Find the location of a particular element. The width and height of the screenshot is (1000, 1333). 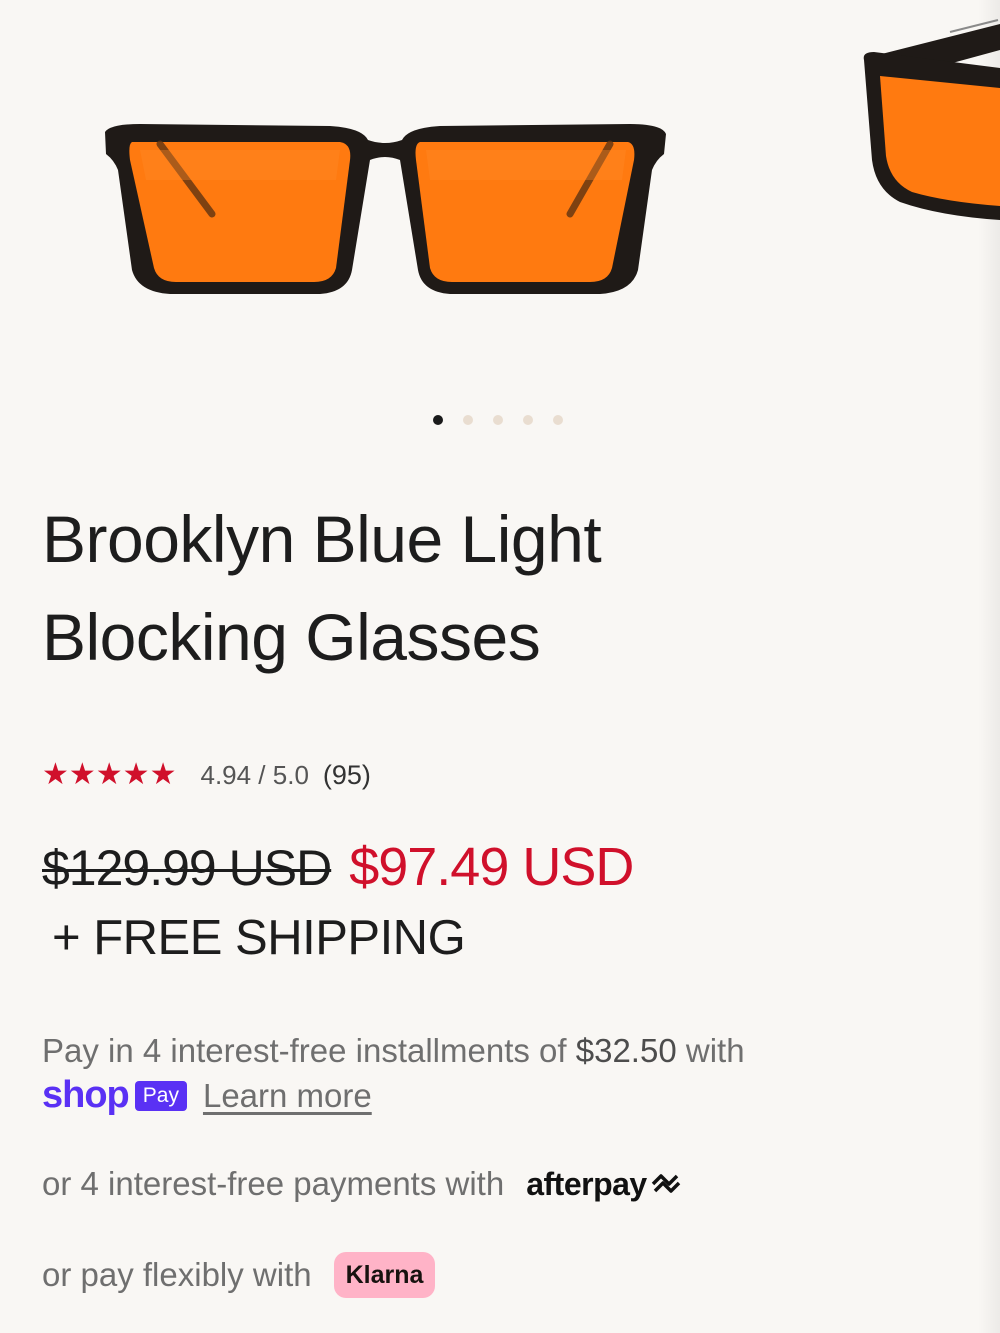

price-block: $129.99 USD $97.49 USD is located at coordinates (338, 867).